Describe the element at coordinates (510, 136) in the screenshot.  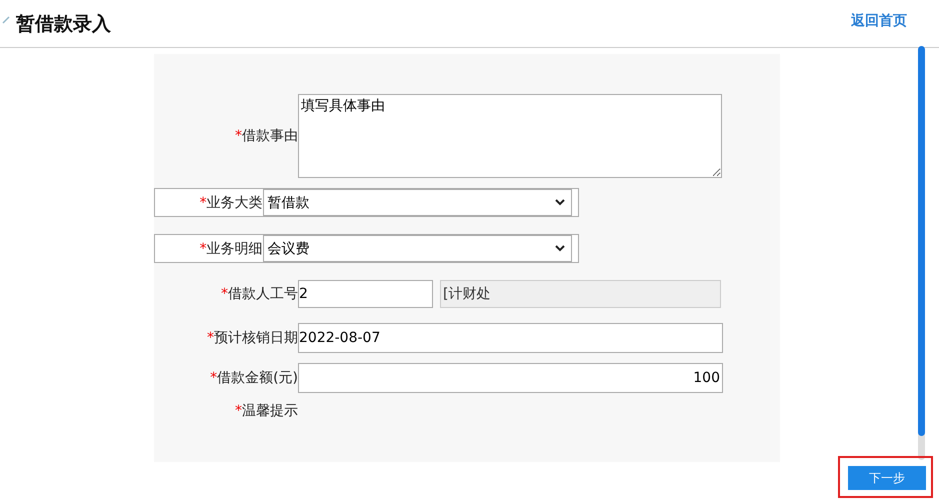
I see `reason-textarea: 填写具体事由` at that location.